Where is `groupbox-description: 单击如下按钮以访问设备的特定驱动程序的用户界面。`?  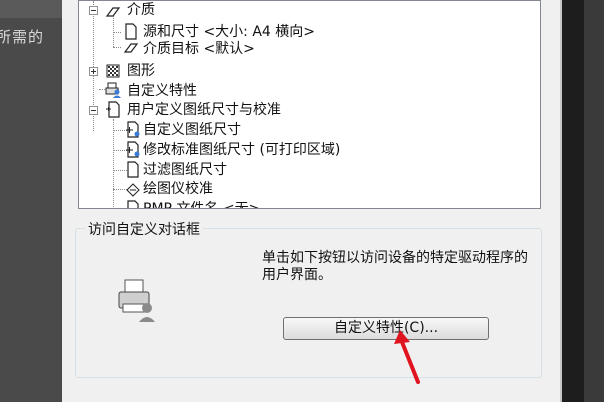 groupbox-description: 单击如下按钮以访问设备的特定驱动程序的用户界面。 is located at coordinates (395, 266).